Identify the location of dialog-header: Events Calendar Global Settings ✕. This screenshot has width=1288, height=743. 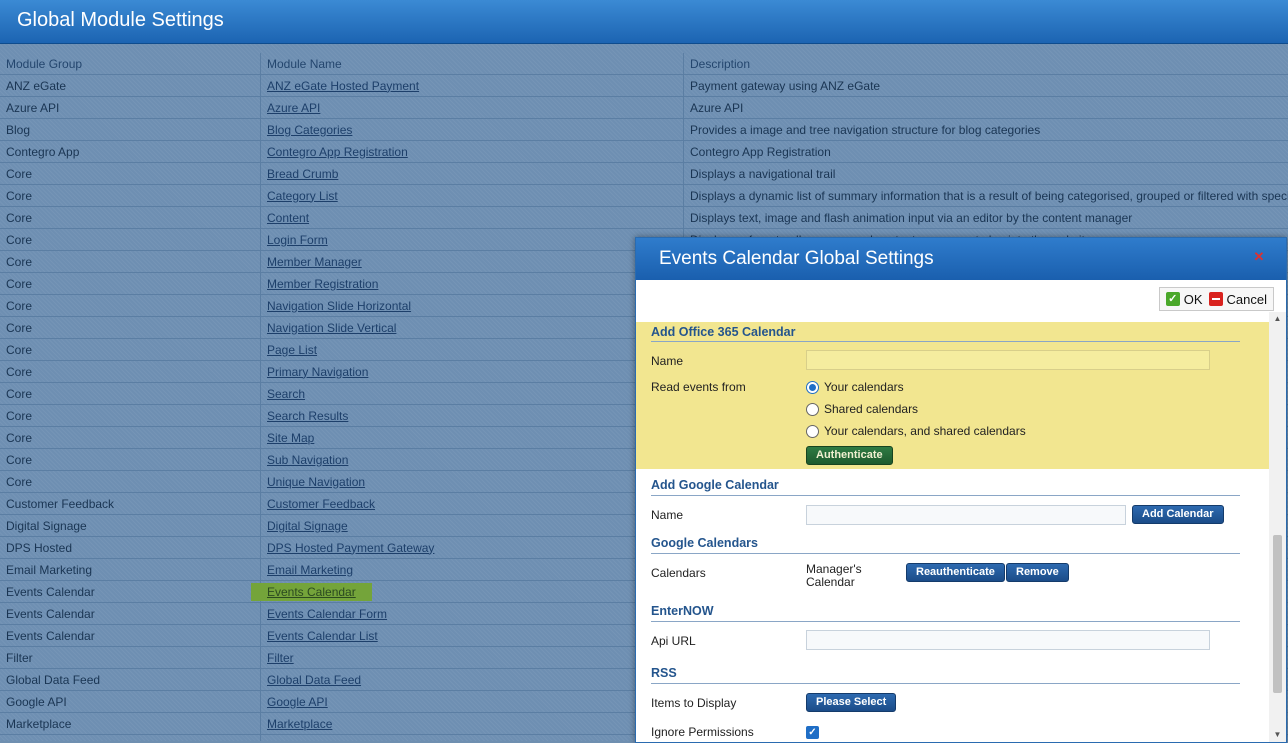
(961, 259).